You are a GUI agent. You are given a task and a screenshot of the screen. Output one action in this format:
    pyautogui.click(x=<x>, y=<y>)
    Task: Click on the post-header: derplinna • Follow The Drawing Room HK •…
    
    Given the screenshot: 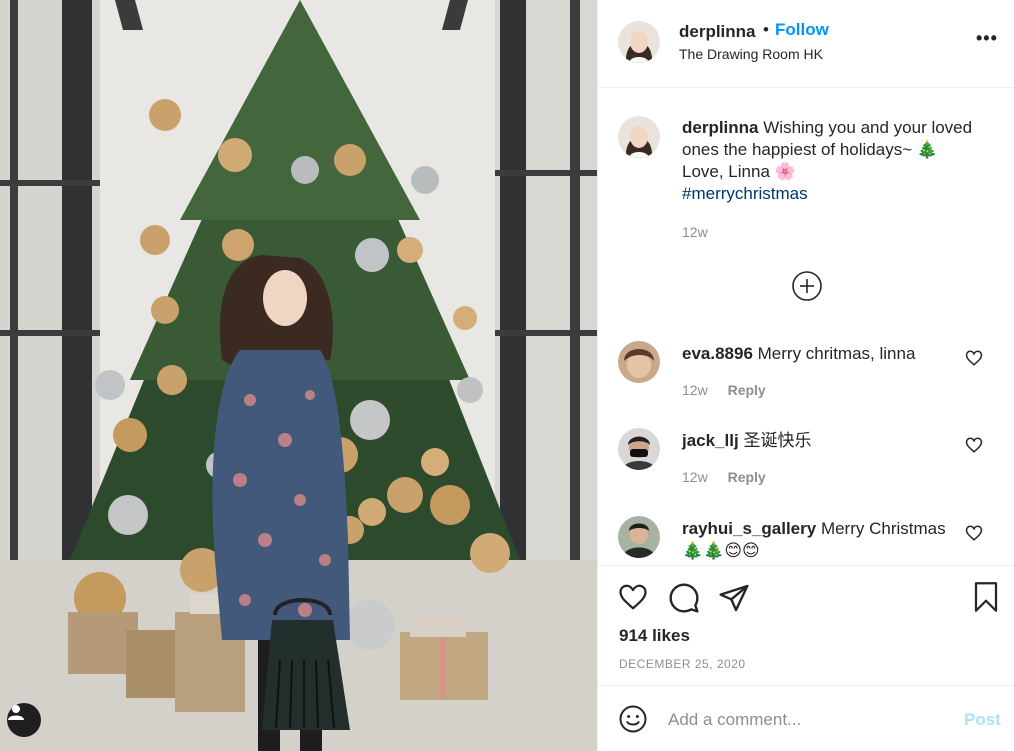 What is the action you would take?
    pyautogui.click(x=806, y=44)
    